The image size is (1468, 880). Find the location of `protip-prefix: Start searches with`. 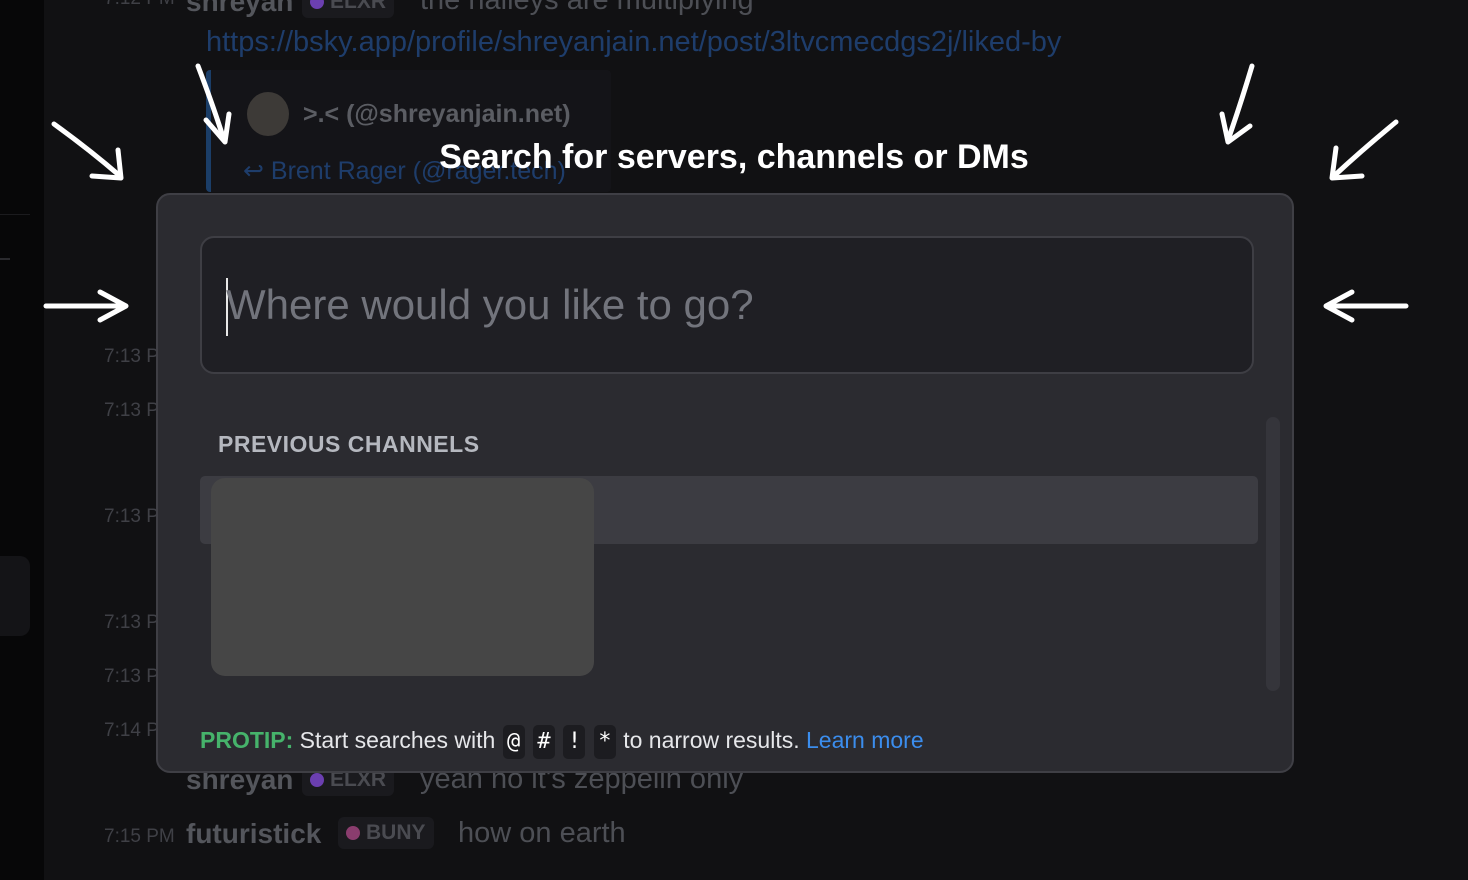

protip-prefix: Start searches with is located at coordinates (397, 740).